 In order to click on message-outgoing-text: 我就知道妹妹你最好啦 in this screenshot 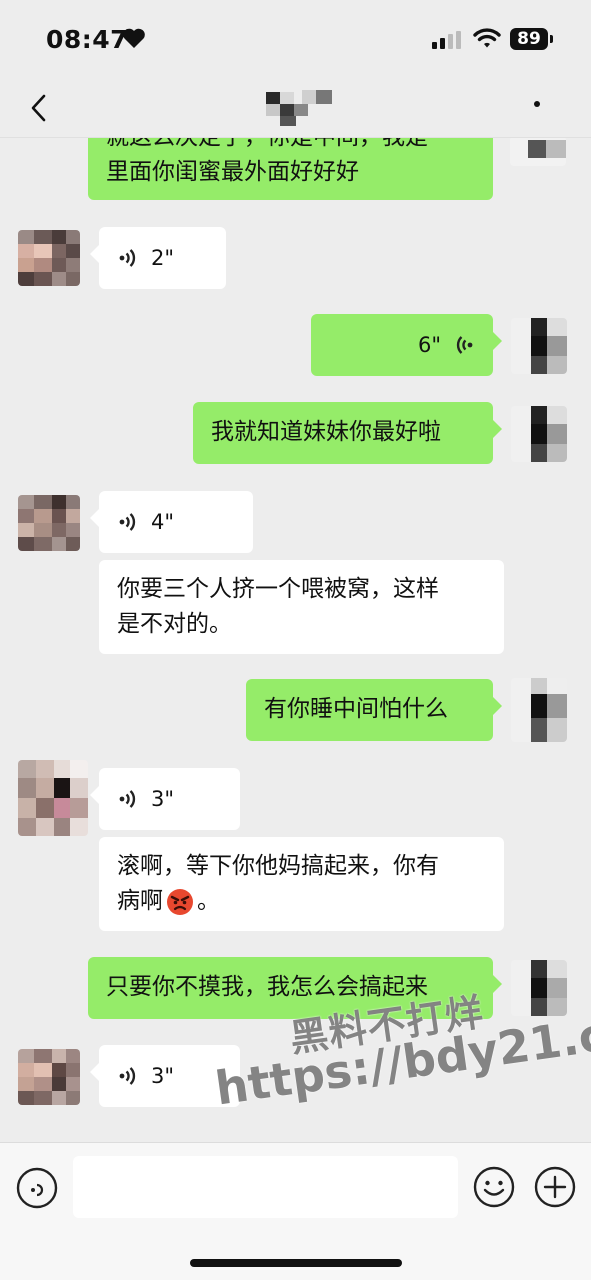, I will do `click(347, 433)`.